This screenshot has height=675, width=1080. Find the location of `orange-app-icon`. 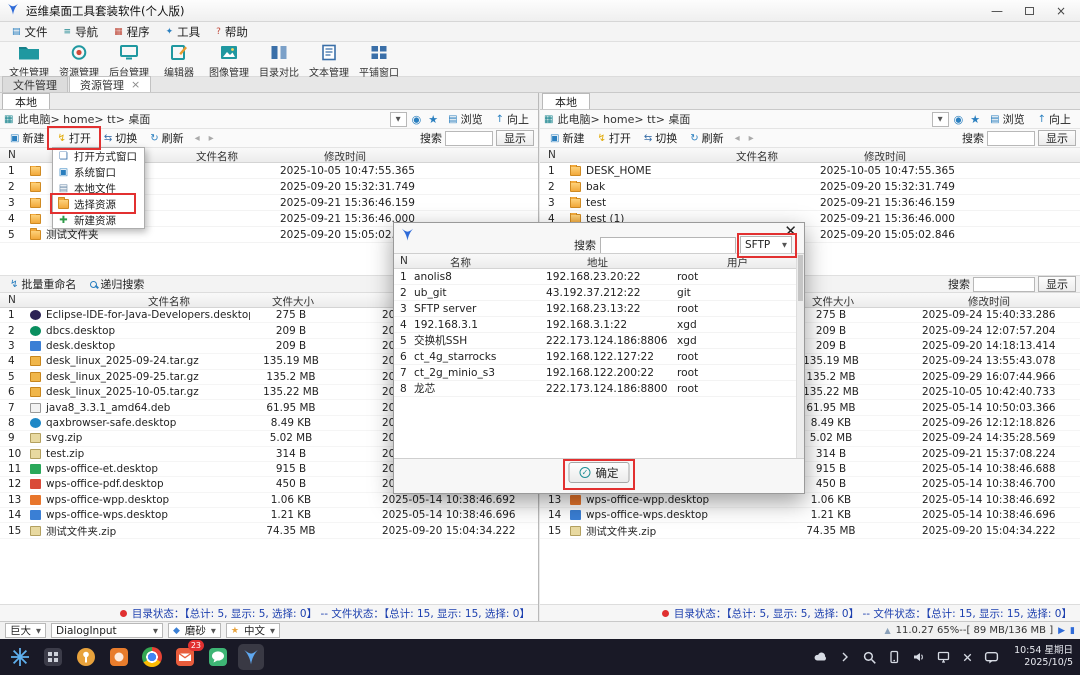

orange-app-icon is located at coordinates (119, 657).